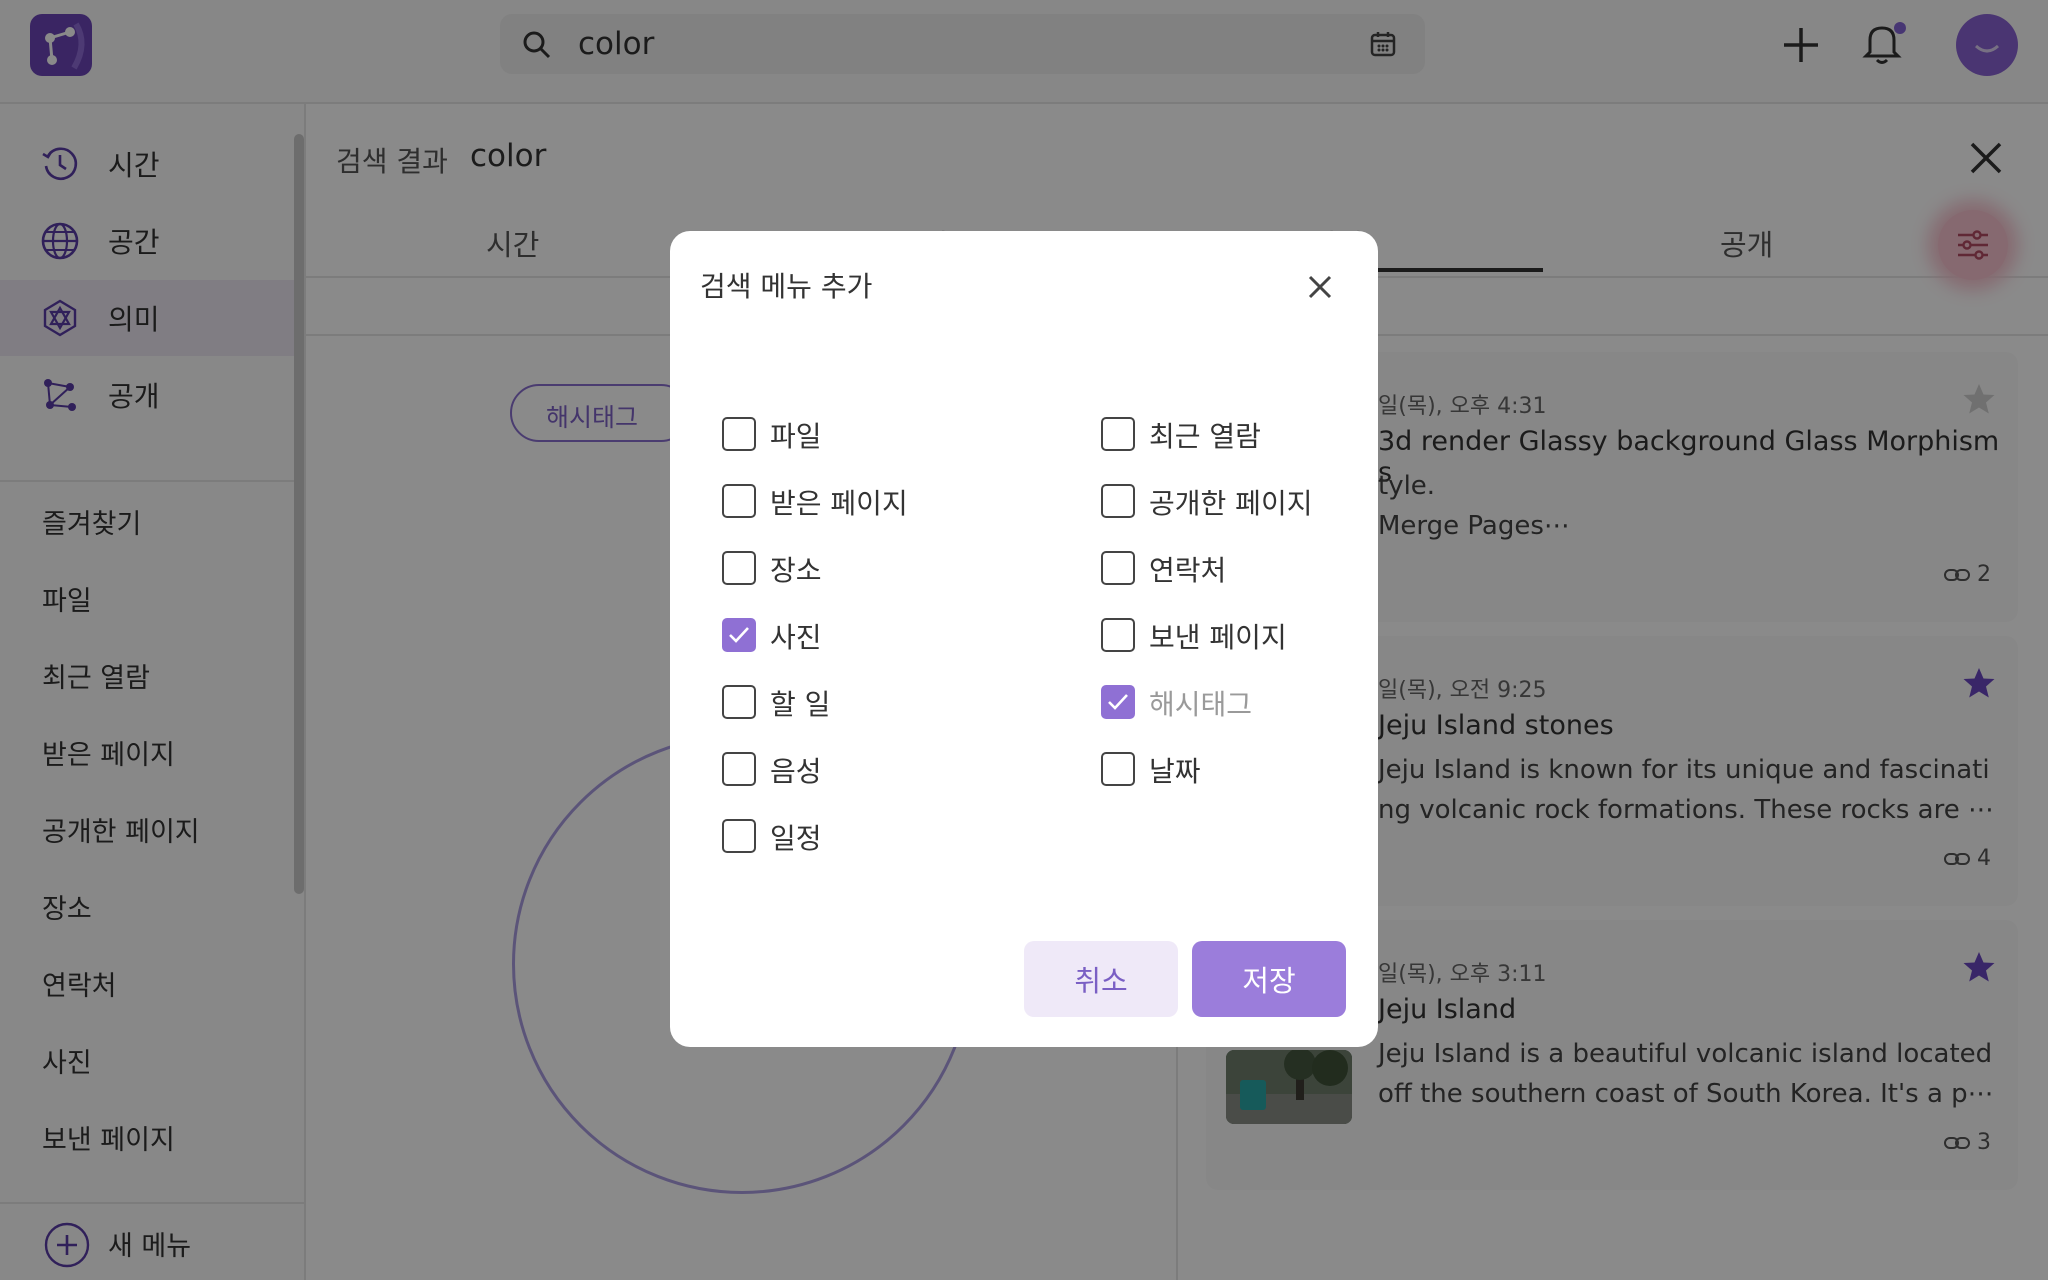 Image resolution: width=2048 pixels, height=1280 pixels. Describe the element at coordinates (839, 503) in the screenshot. I see `option-label: 받은 페이지` at that location.